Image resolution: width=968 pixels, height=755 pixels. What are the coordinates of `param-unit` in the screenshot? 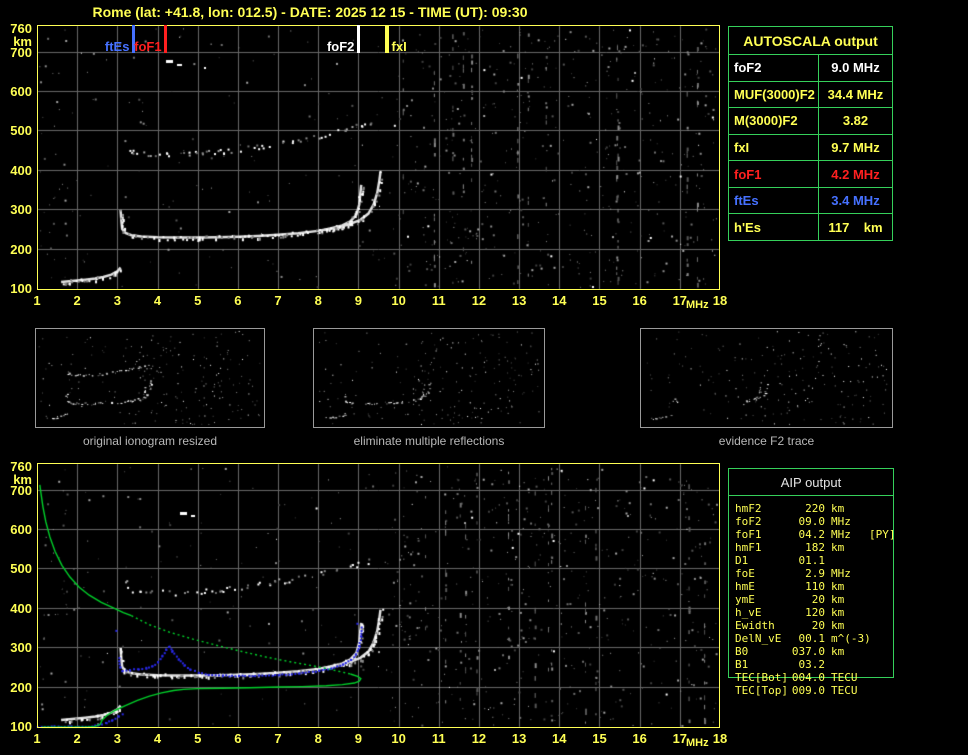 It's located at (850, 560).